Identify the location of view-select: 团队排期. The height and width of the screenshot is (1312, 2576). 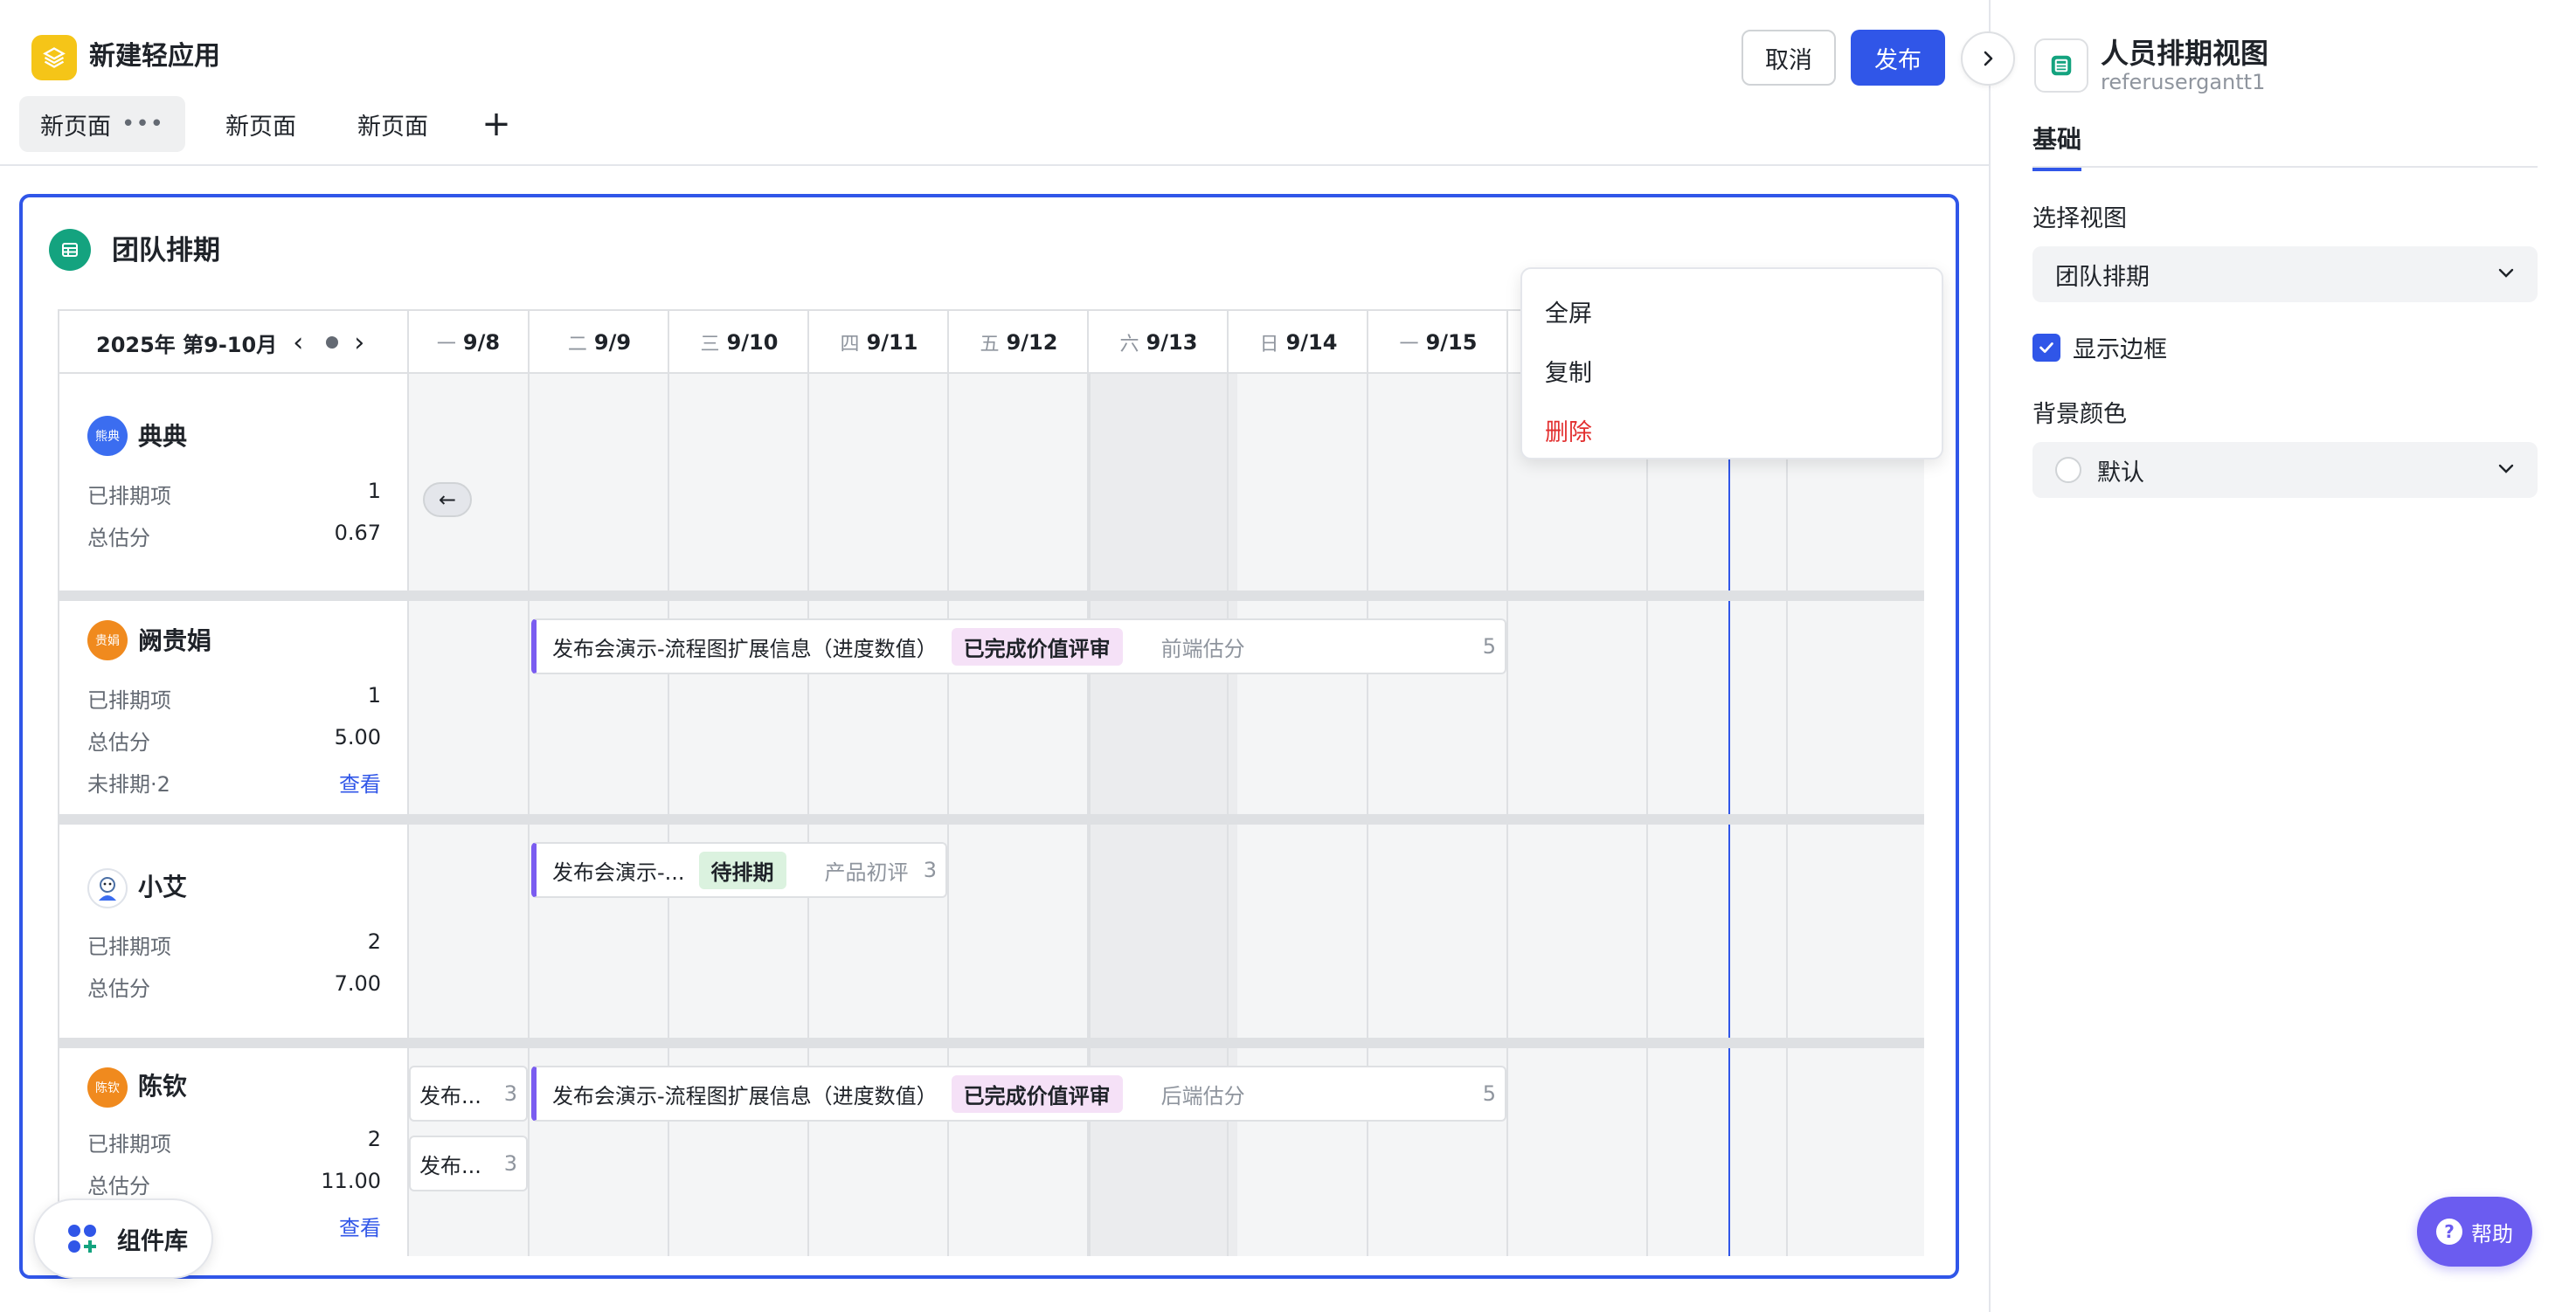
(2285, 274).